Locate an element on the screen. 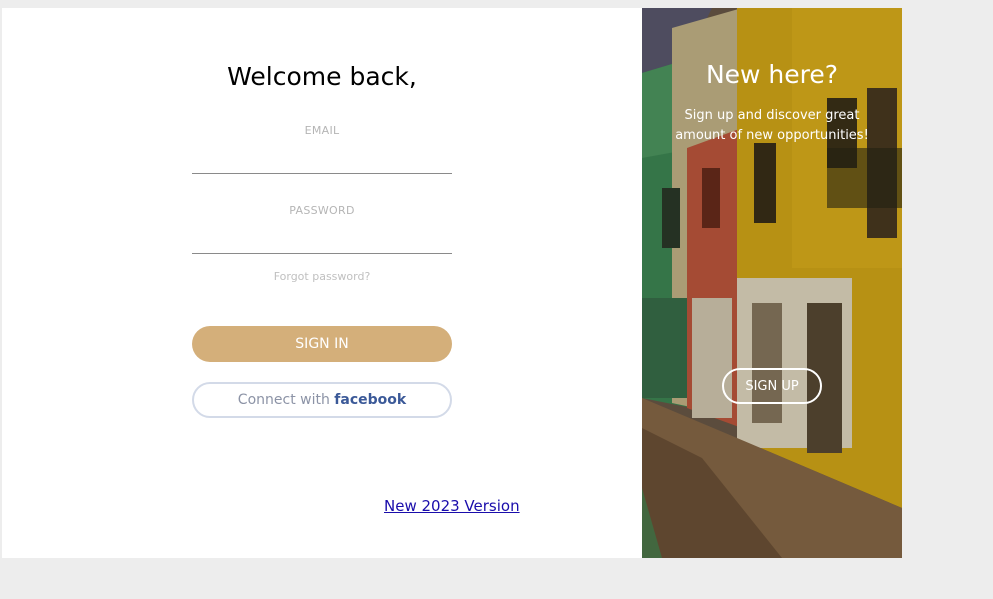 Image resolution: width=993 pixels, height=599 pixels. email-label: EMAIL is located at coordinates (322, 130).